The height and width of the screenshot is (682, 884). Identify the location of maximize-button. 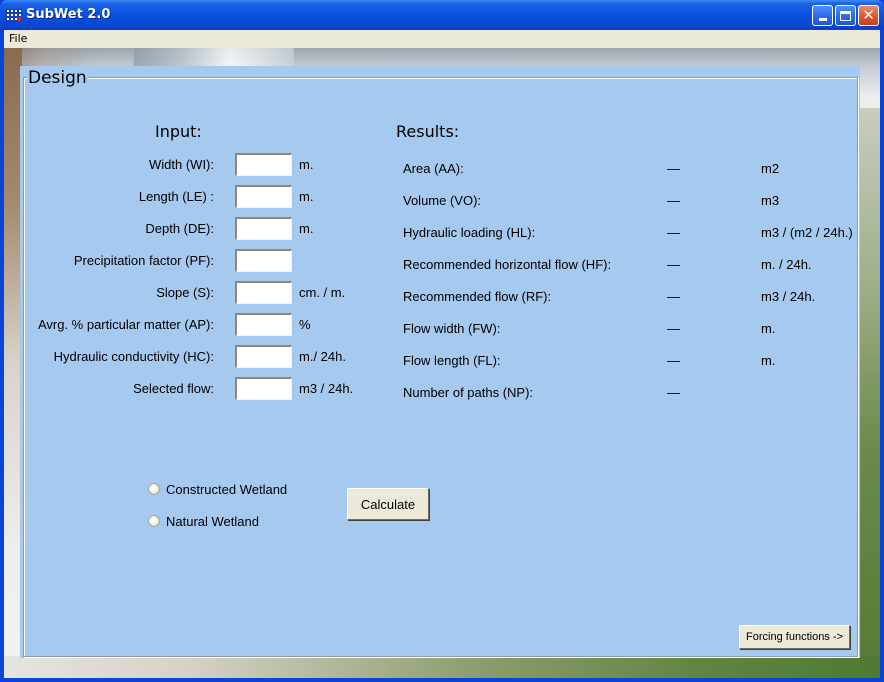
(845, 15).